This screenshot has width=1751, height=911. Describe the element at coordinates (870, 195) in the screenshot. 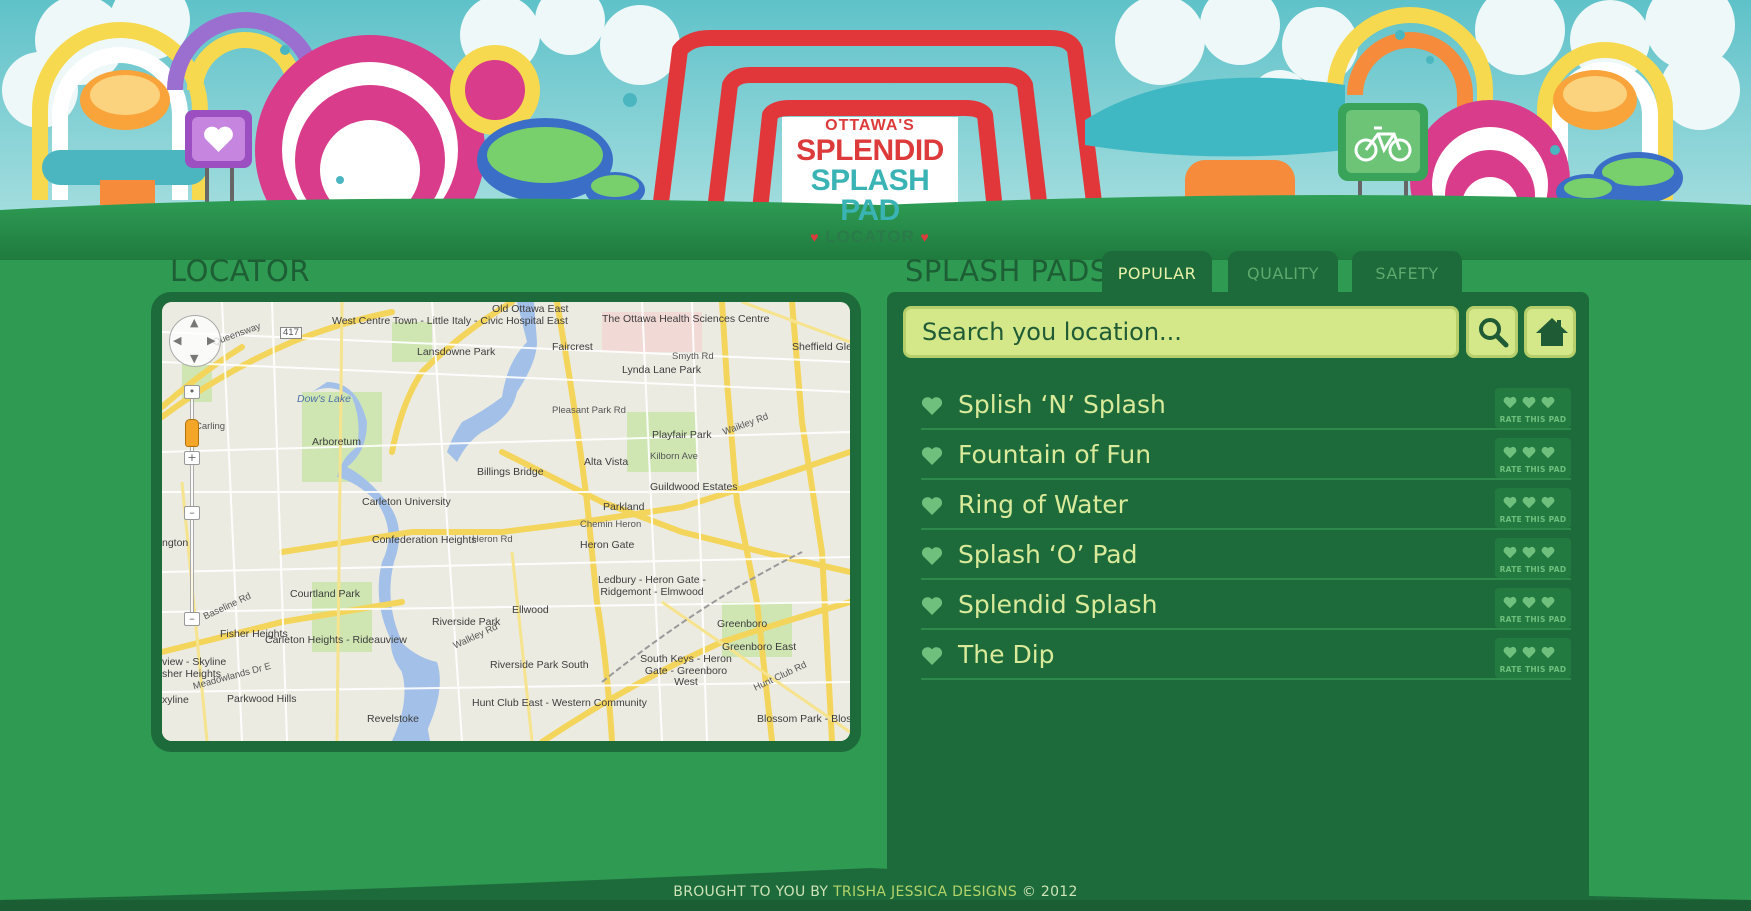

I see `logo-title-splash-pad: SPLASH PAD` at that location.